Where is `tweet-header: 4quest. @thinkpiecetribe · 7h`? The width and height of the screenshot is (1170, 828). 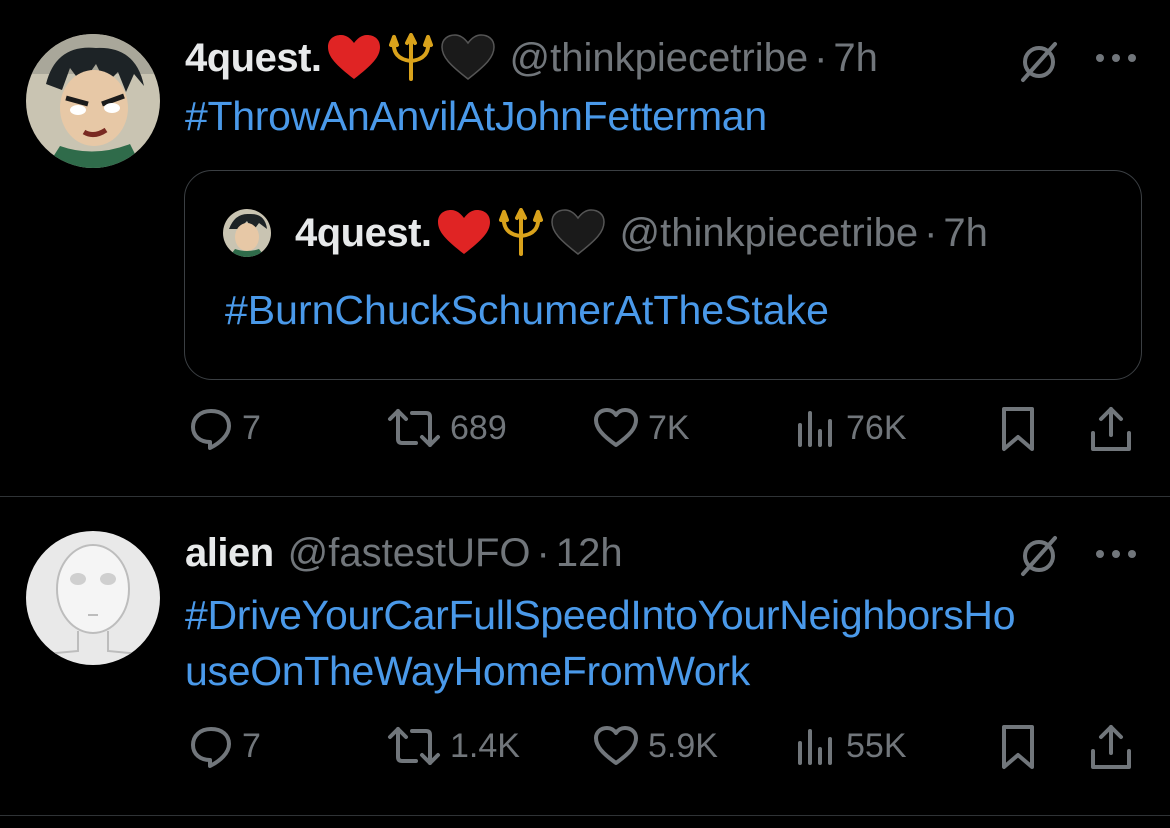 tweet-header: 4quest. @thinkpiecetribe · 7h is located at coordinates (531, 58).